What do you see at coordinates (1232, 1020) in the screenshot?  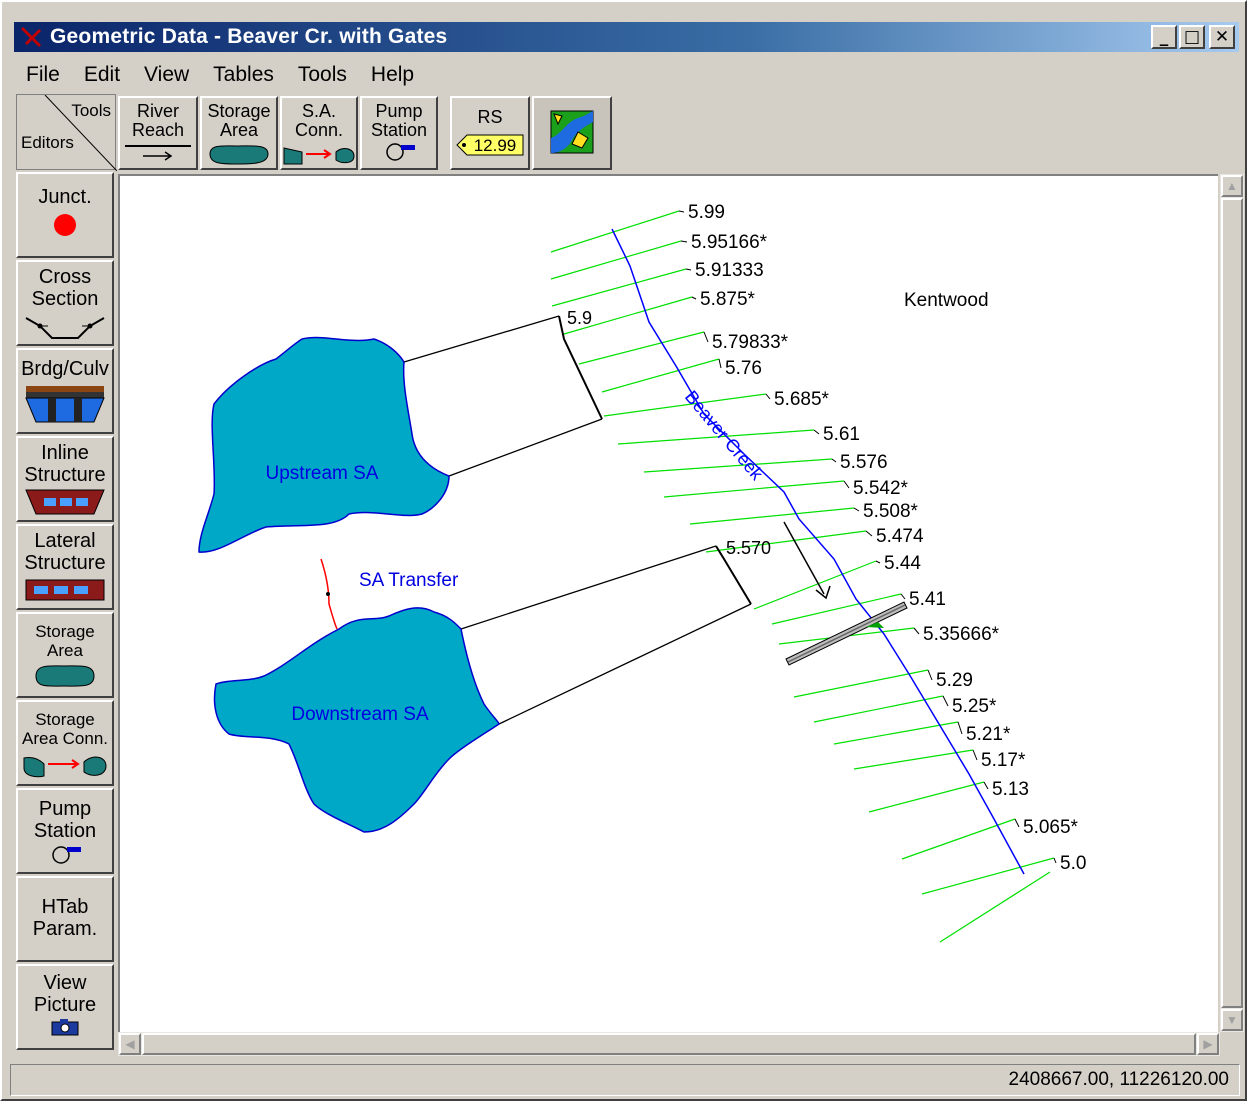 I see `scroll-down-arrow: ▼` at bounding box center [1232, 1020].